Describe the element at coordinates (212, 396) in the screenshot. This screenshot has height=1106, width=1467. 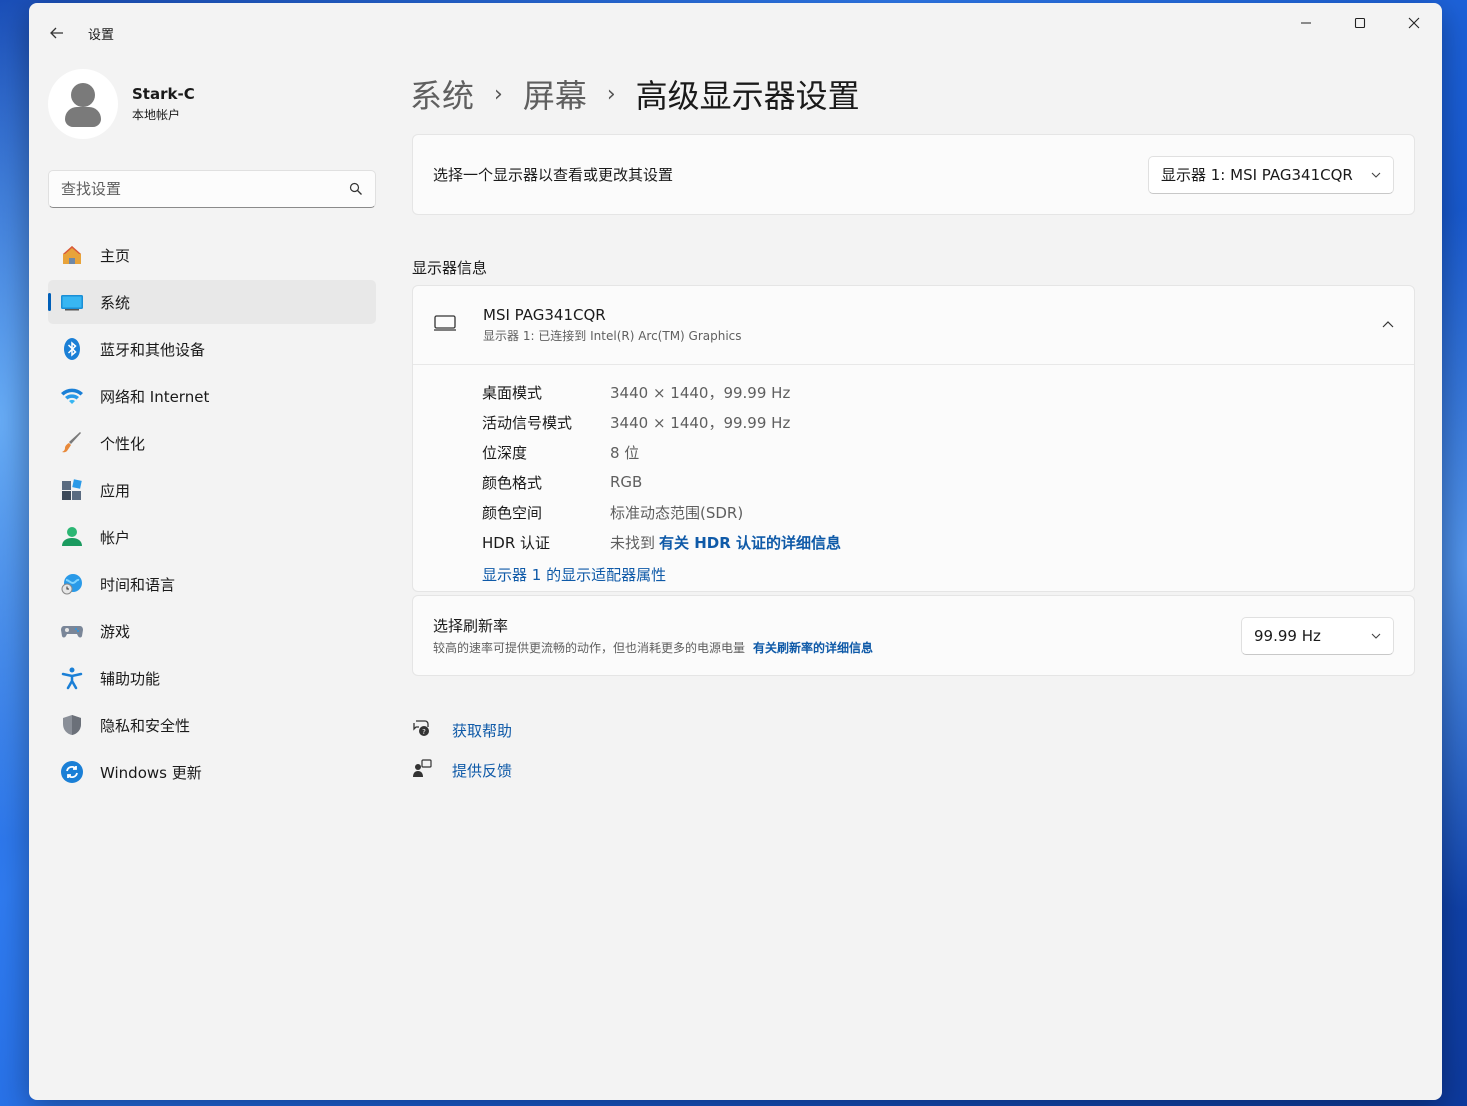
I see `sidebar-item-network: 网络和 Internet` at that location.